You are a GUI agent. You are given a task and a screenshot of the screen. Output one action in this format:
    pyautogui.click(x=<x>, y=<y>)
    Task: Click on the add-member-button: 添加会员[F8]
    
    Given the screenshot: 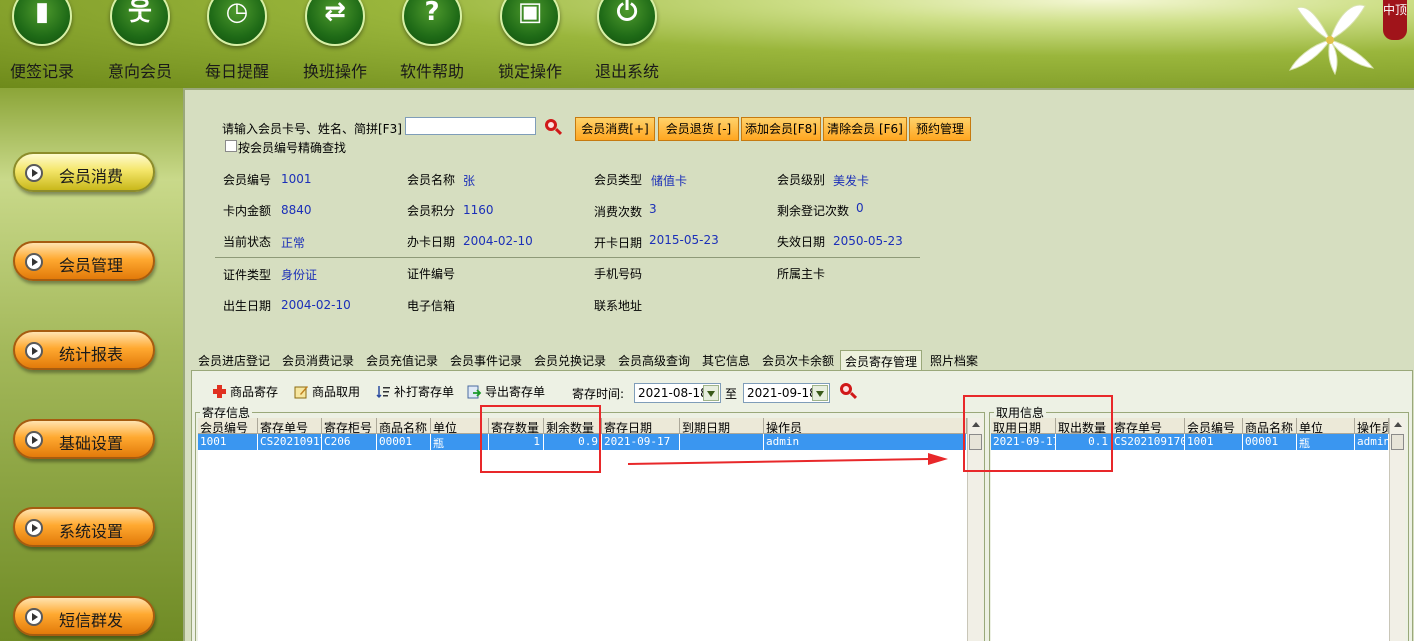 What is the action you would take?
    pyautogui.click(x=781, y=129)
    